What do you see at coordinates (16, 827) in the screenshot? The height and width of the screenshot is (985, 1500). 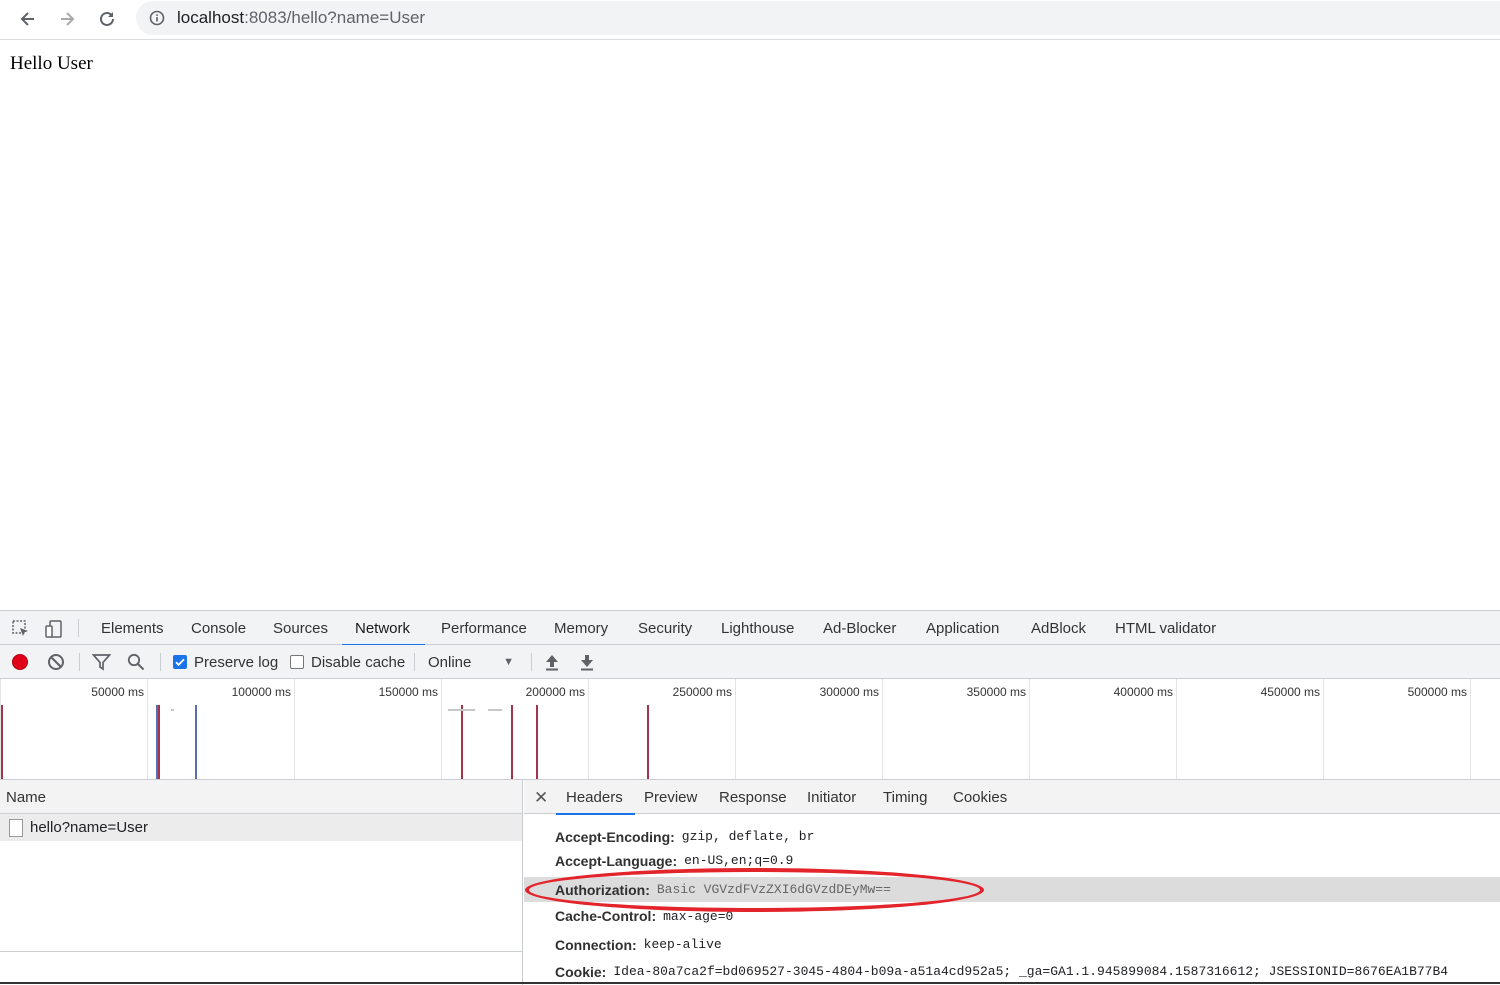 I see `document-icon` at bounding box center [16, 827].